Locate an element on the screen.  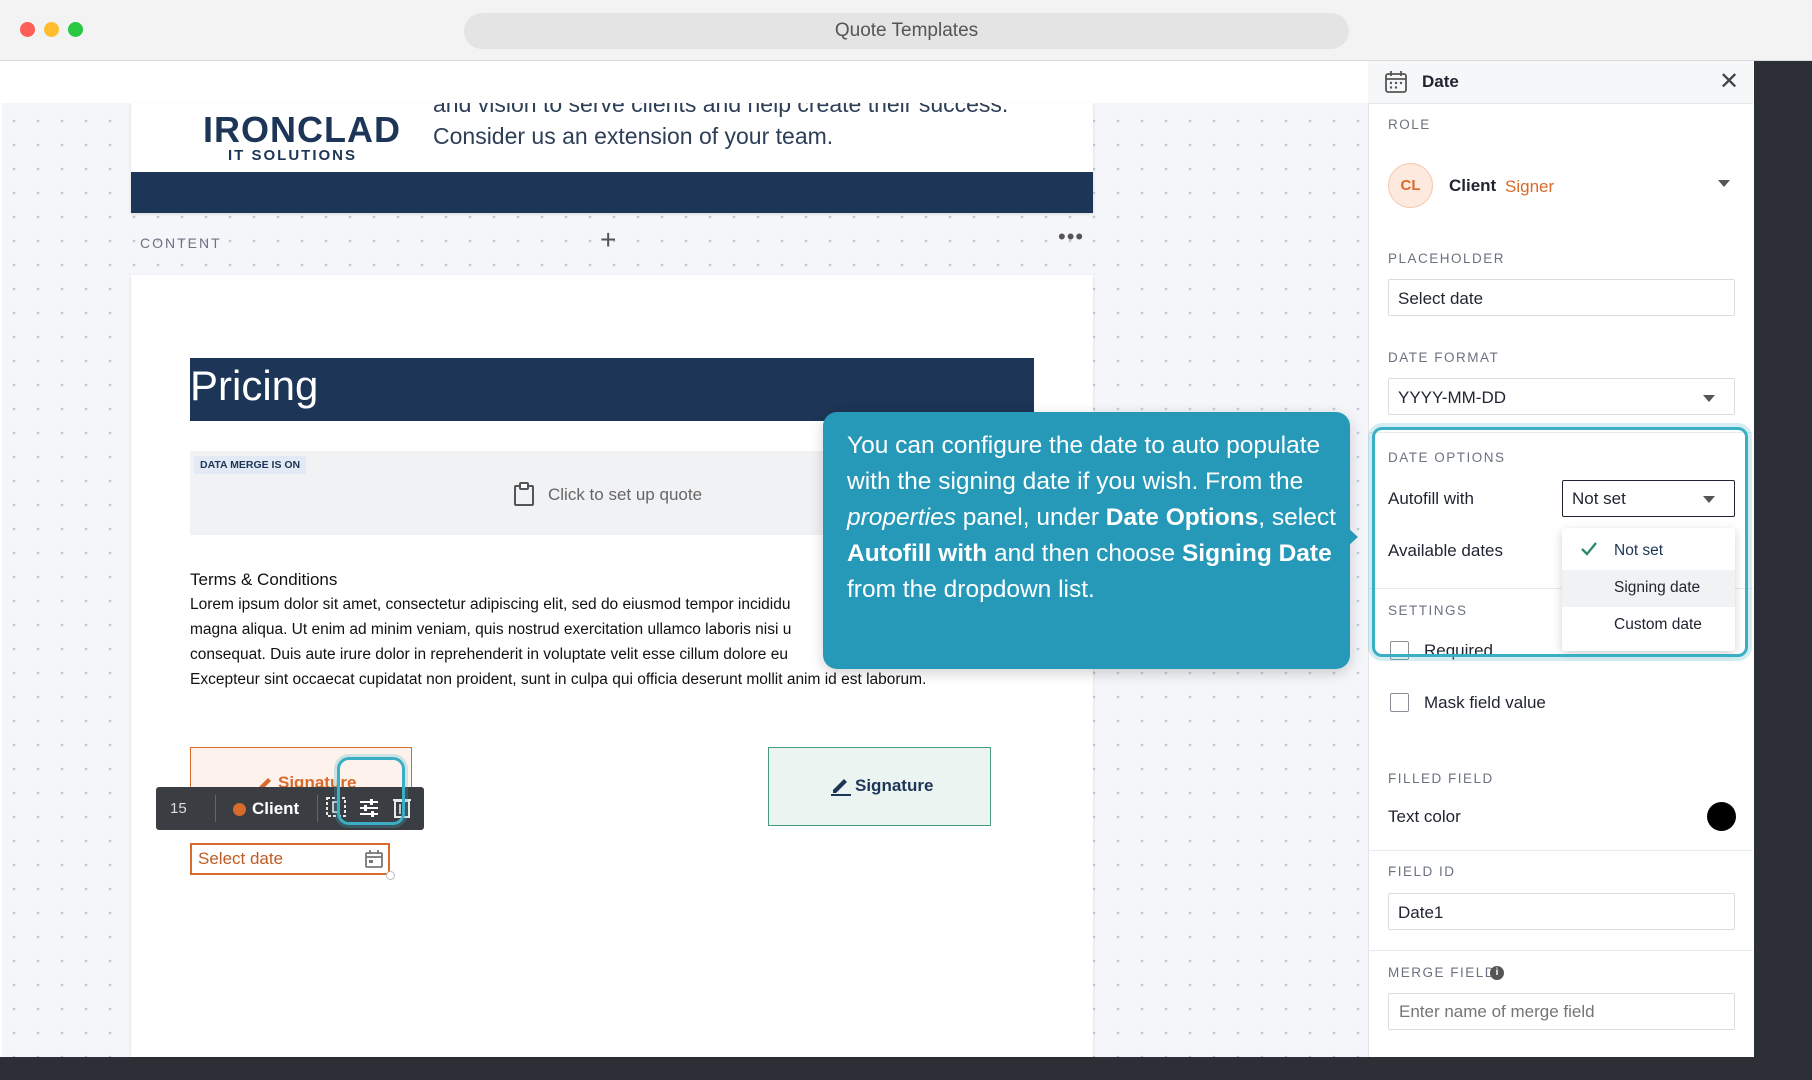
field-id-value: Date1 is located at coordinates (1421, 912).